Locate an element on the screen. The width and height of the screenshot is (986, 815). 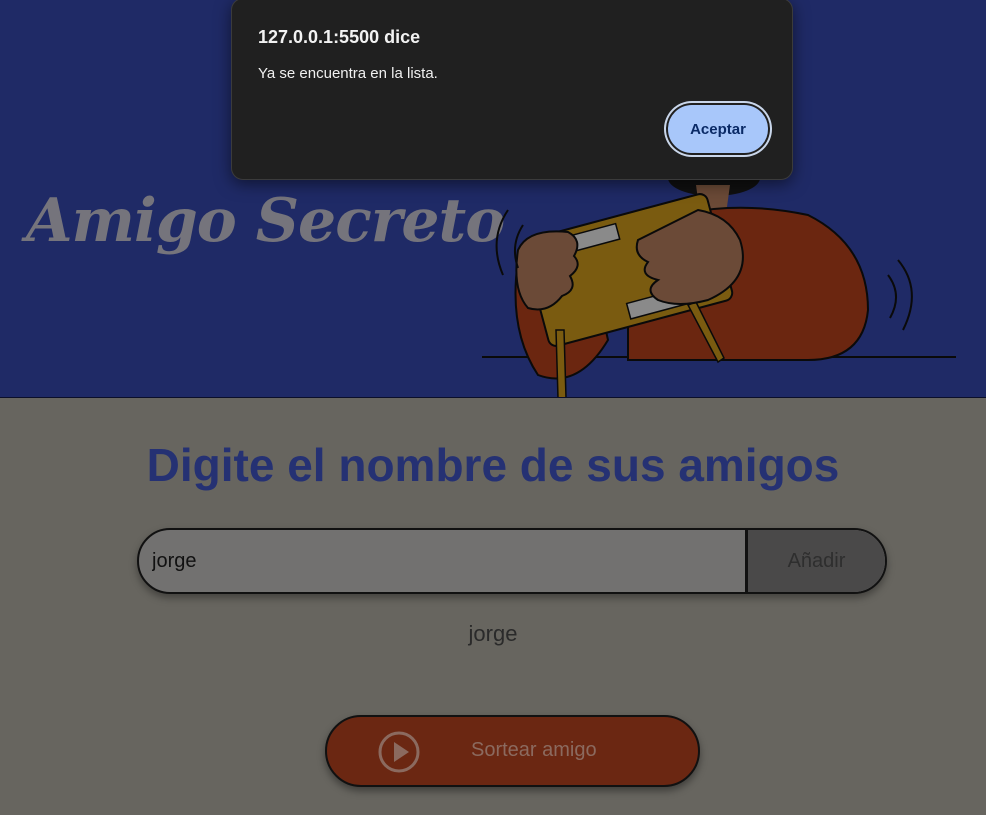
friend-list: jorge is located at coordinates (493, 634).